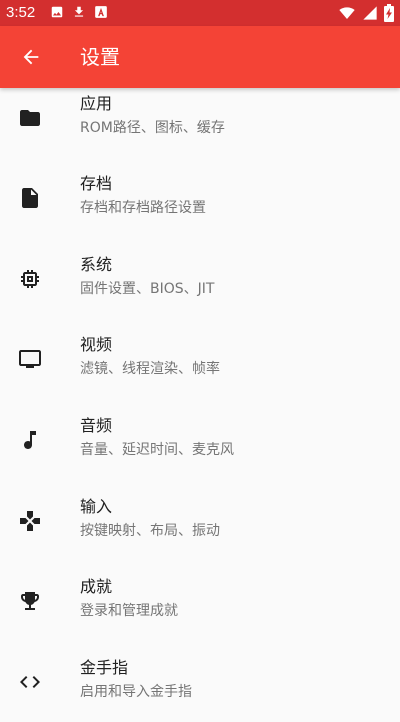 The image size is (400, 722). Describe the element at coordinates (96, 103) in the screenshot. I see `settings-item-title: 应用` at that location.